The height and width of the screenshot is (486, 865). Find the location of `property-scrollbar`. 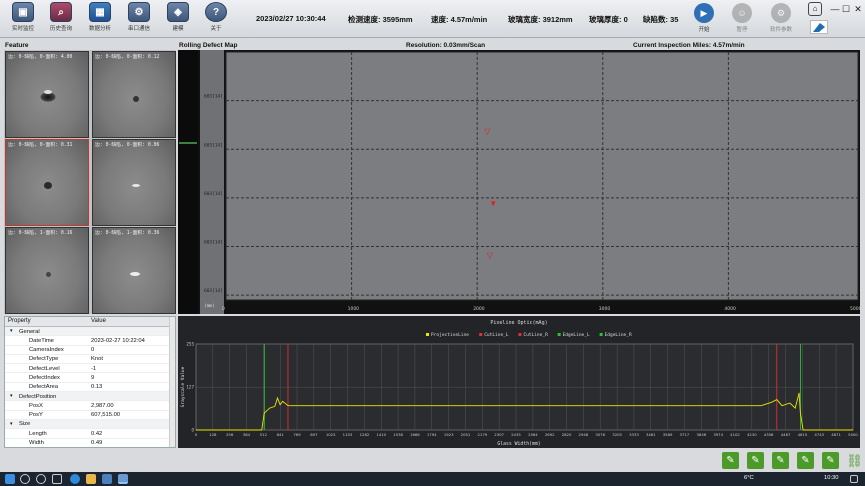

property-scrollbar is located at coordinates (172, 382).